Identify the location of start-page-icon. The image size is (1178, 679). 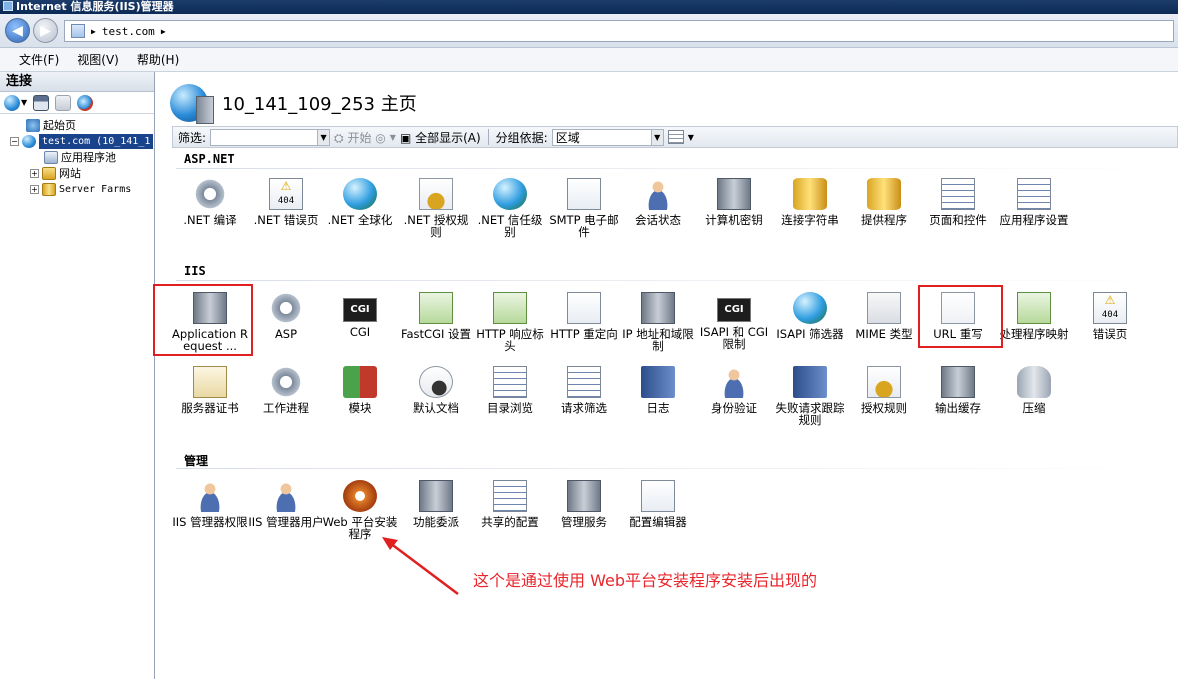
(33, 125).